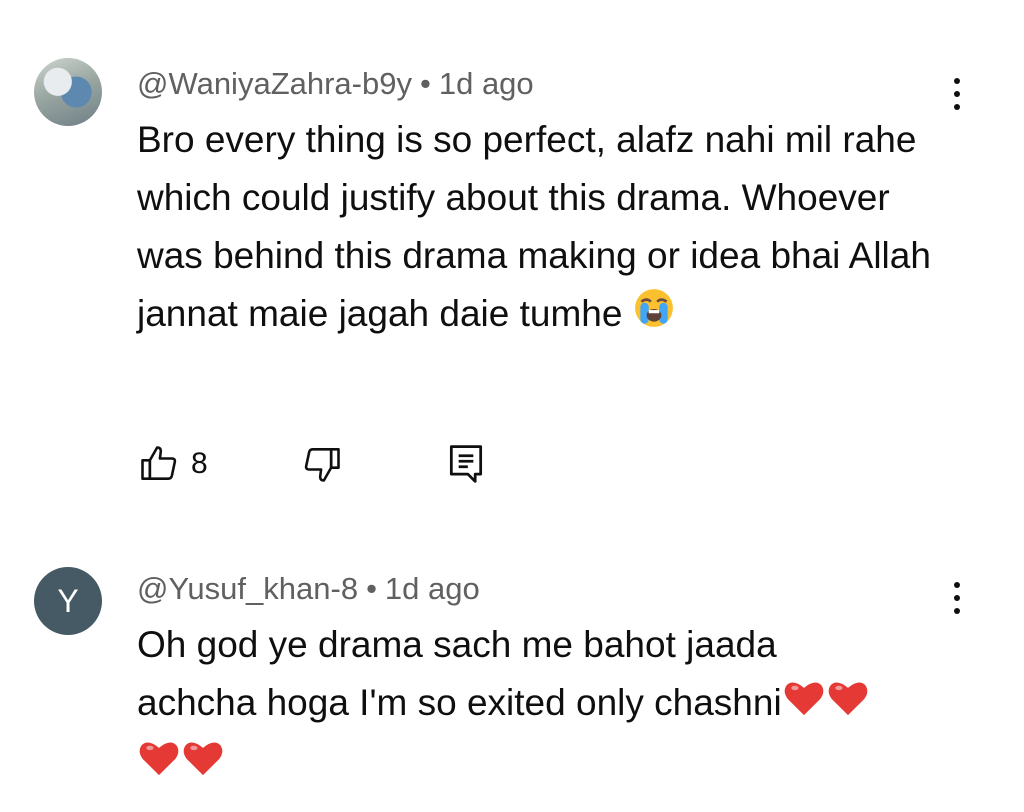  I want to click on avatar-letter: Y, so click(68, 600).